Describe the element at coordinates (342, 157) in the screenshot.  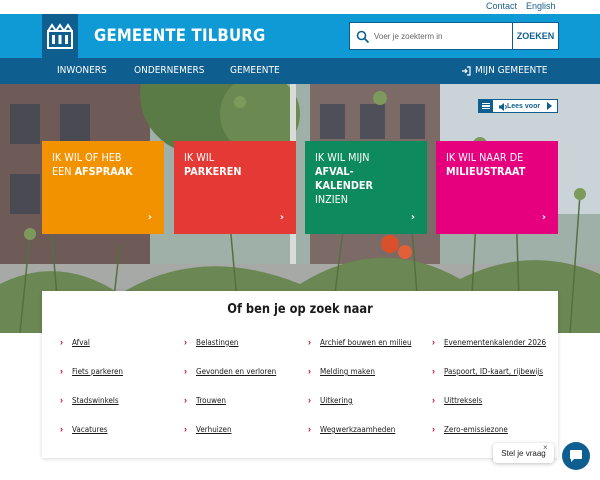
I see `tile-afvalkalender-line1: IK WIL MIJN` at that location.